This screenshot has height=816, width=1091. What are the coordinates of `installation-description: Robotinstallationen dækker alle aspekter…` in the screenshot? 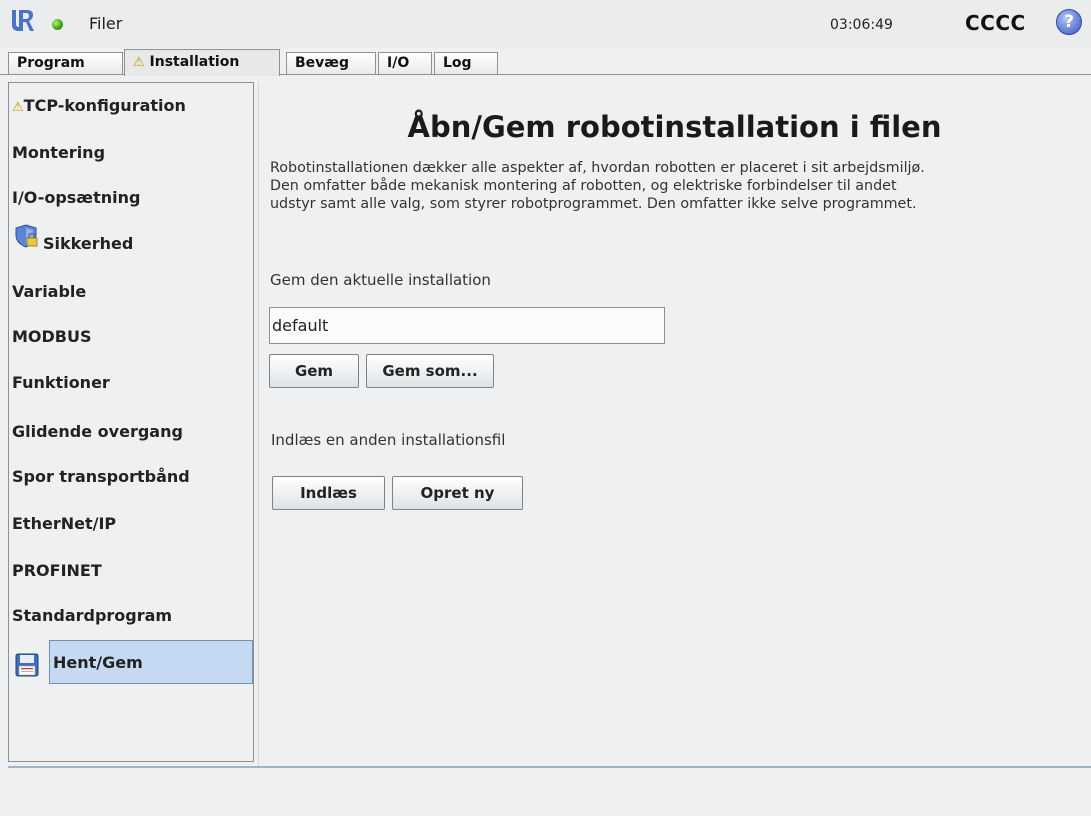 It's located at (677, 186).